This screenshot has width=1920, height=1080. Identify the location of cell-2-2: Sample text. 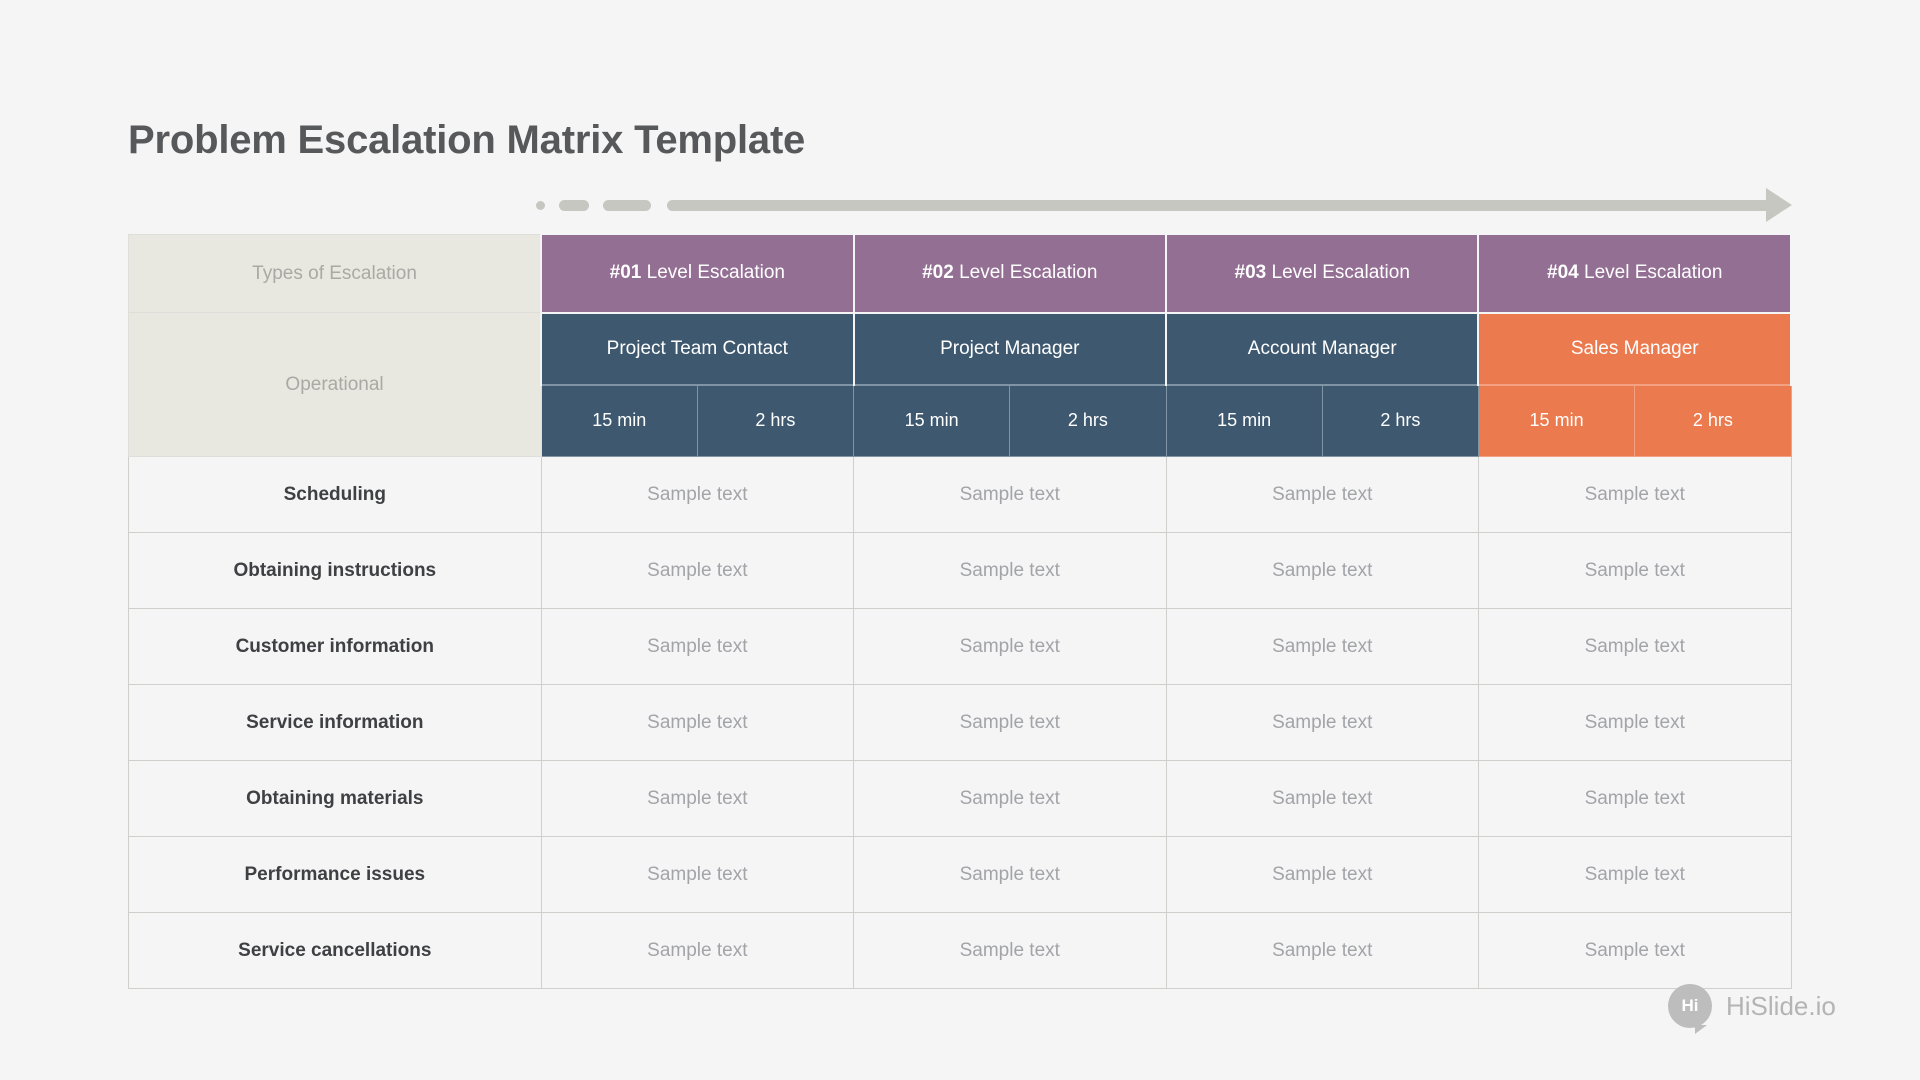
(1322, 646).